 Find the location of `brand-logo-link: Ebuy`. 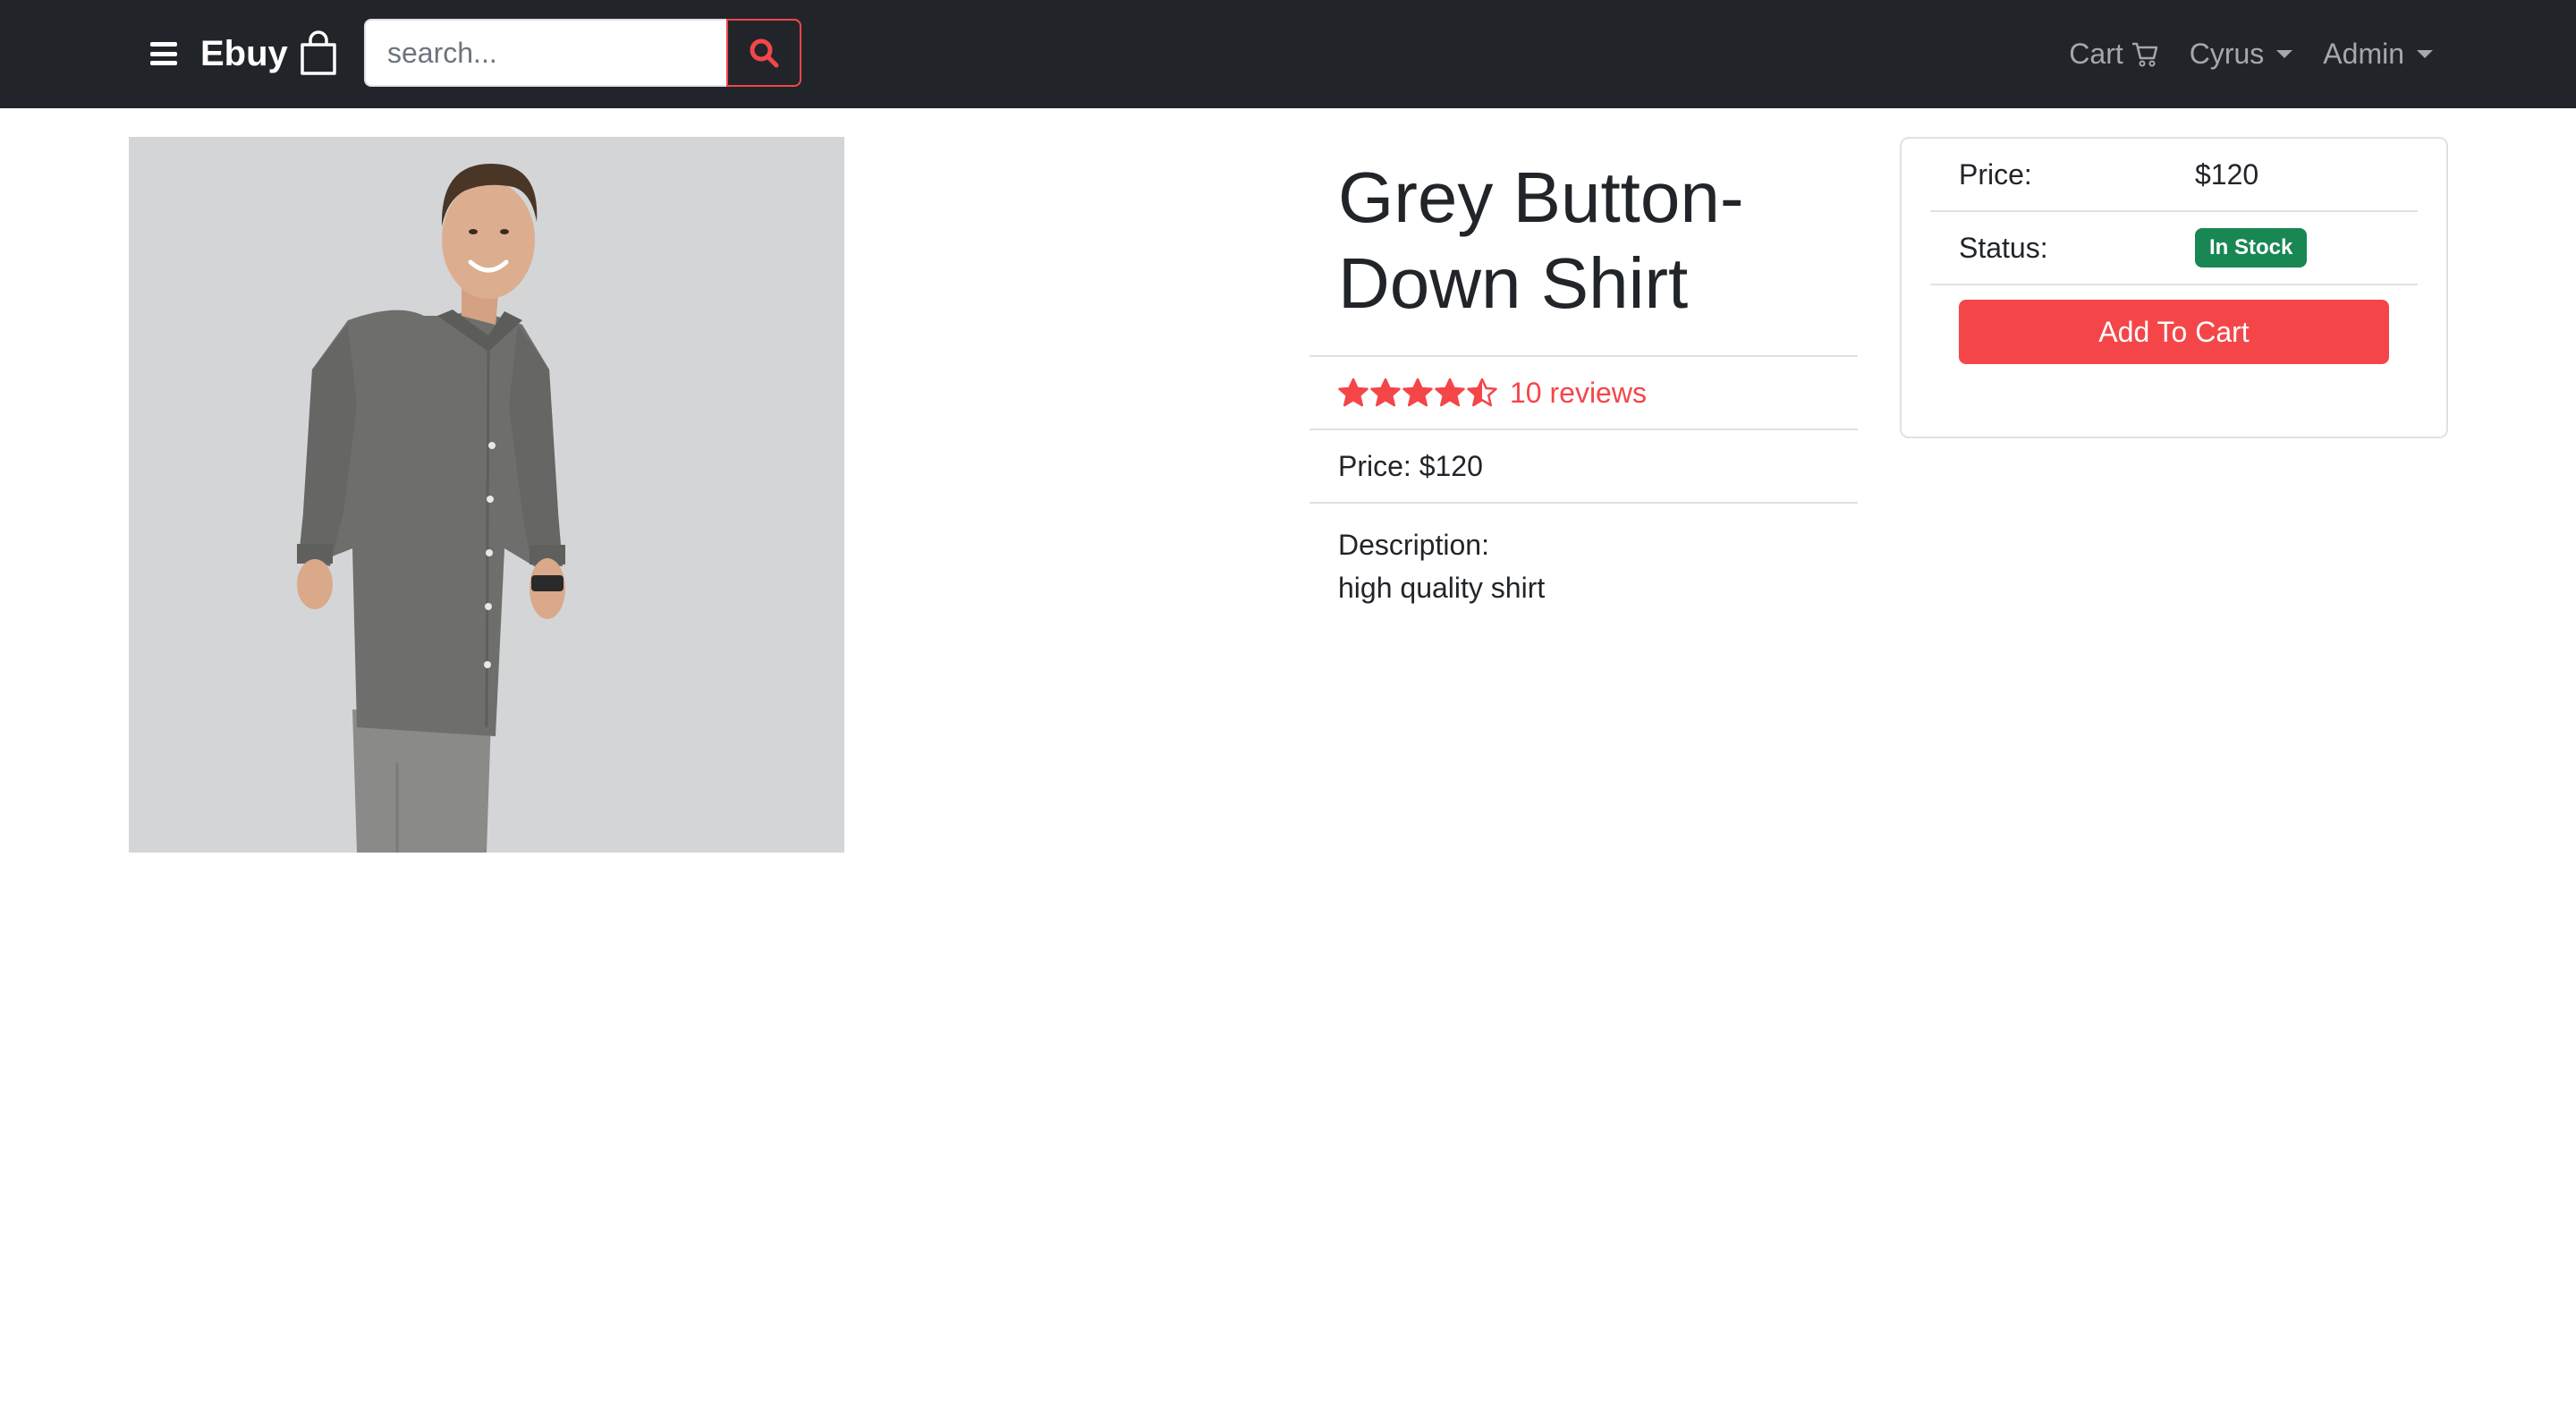

brand-logo-link: Ebuy is located at coordinates (269, 54).